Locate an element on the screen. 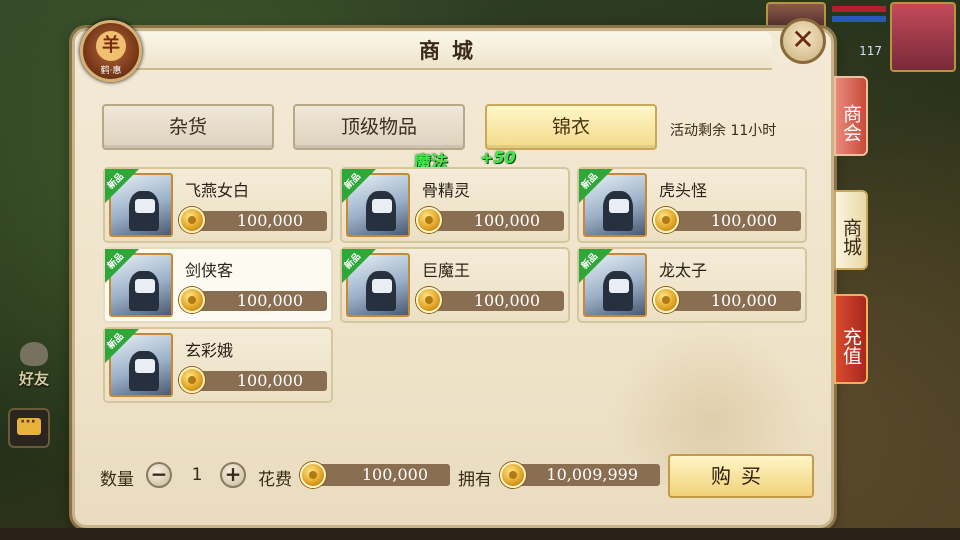 Image resolution: width=960 pixels, height=540 pixels. buy-label: 购买 is located at coordinates (741, 476).